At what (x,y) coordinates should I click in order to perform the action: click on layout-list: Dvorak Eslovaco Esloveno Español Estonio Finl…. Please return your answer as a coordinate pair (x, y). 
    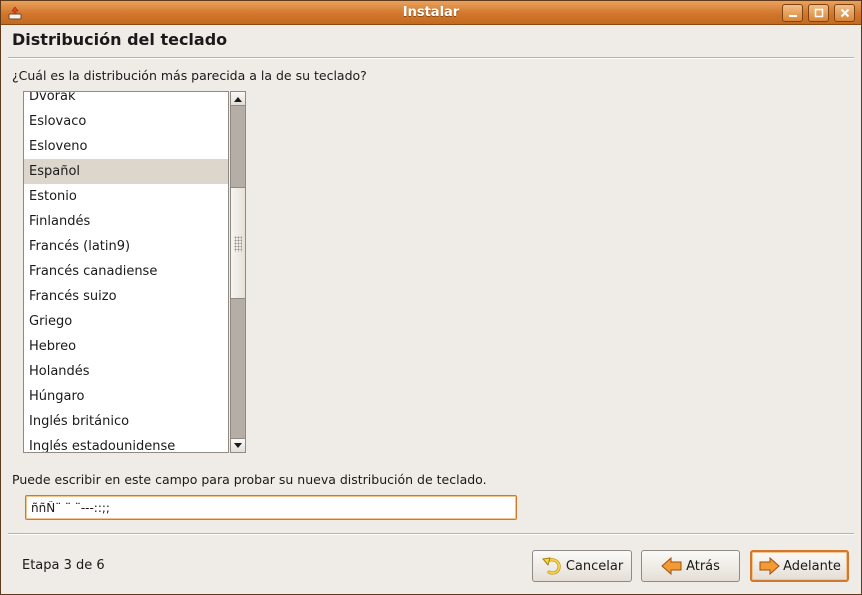
    Looking at the image, I should click on (126, 272).